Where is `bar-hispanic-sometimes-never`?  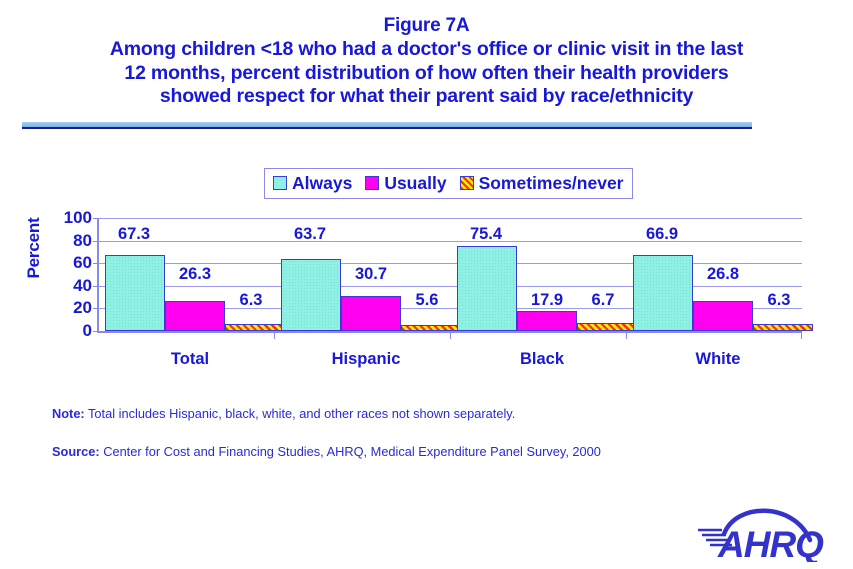 bar-hispanic-sometimes-never is located at coordinates (431, 327).